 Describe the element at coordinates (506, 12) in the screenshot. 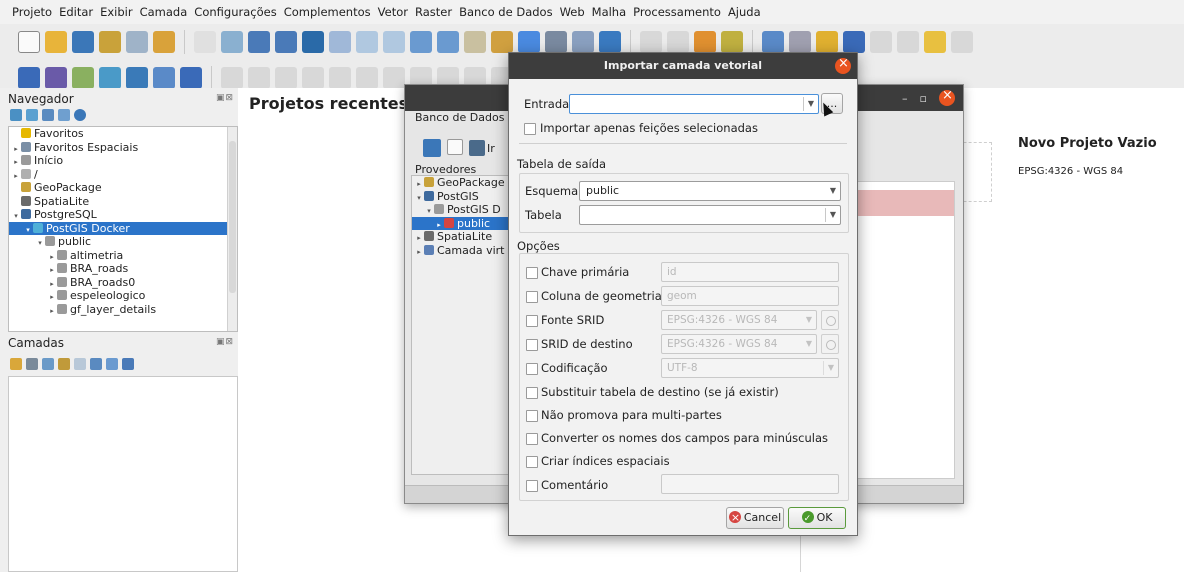

I see `menu-item: Banco de Dados` at that location.